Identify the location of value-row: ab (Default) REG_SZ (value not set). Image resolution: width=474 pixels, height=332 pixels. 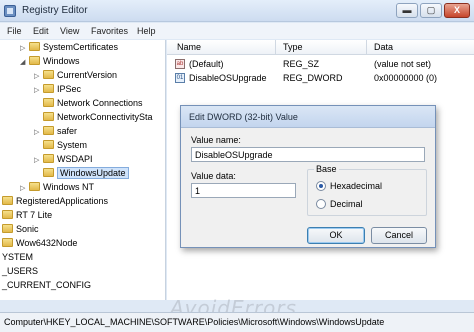
(320, 64).